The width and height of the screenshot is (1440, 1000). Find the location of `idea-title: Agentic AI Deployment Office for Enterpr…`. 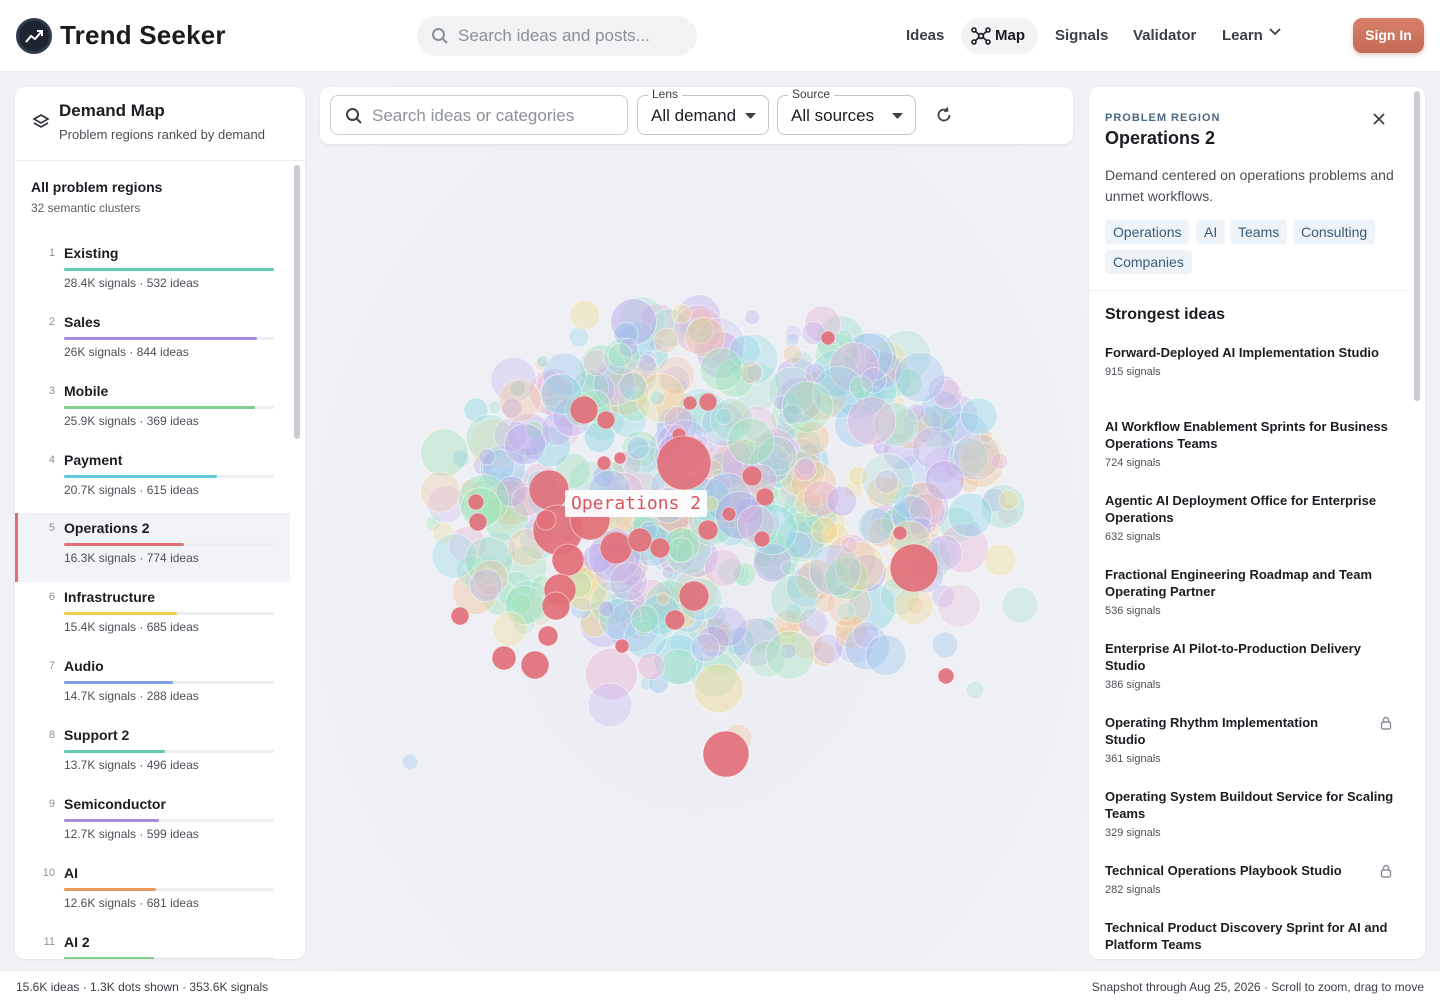

idea-title: Agentic AI Deployment Office for Enterpr… is located at coordinates (1241, 509).